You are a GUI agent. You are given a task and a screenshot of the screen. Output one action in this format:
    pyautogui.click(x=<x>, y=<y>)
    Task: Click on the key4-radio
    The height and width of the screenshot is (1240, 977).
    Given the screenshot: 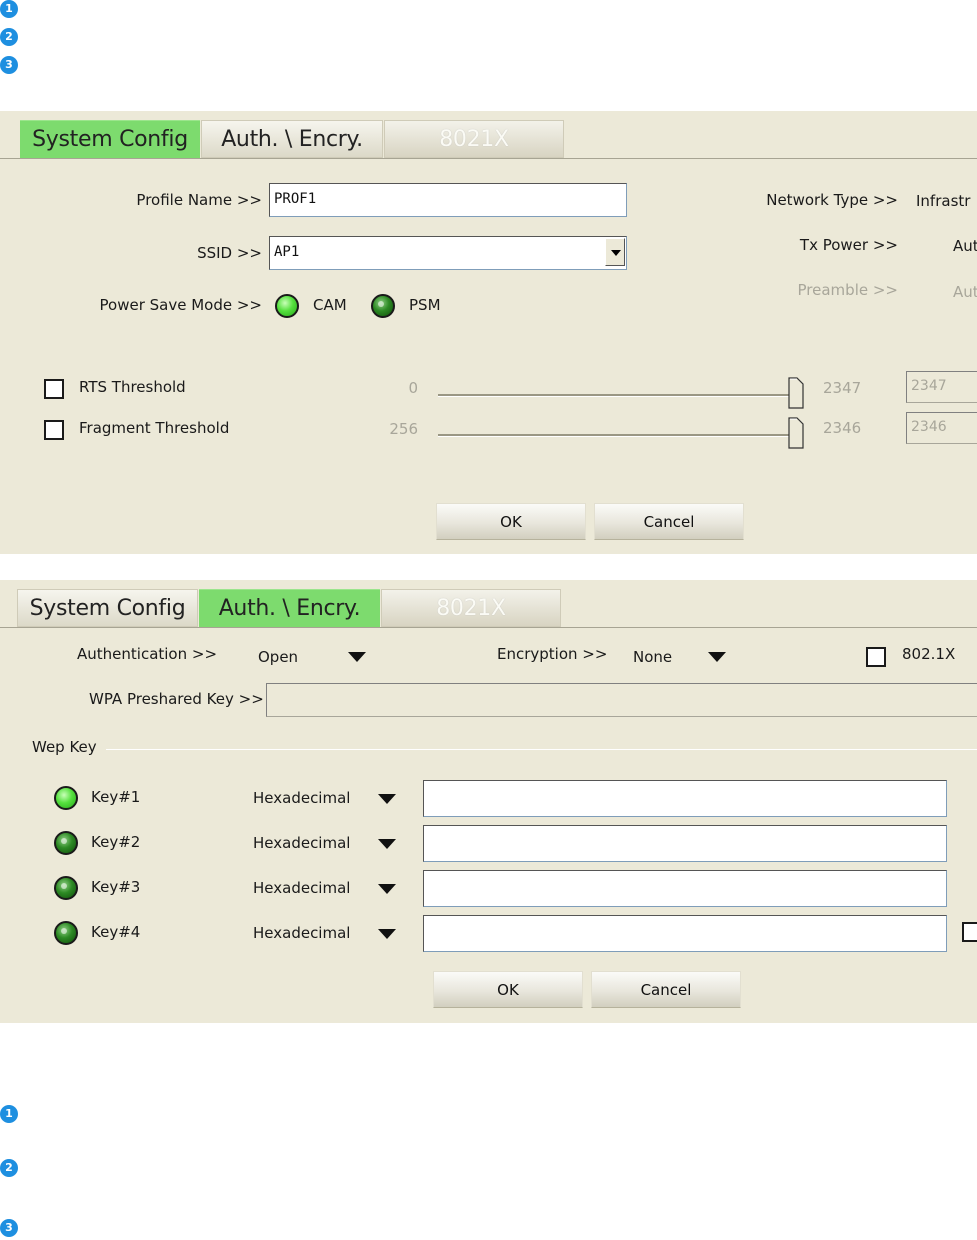 What is the action you would take?
    pyautogui.click(x=66, y=933)
    